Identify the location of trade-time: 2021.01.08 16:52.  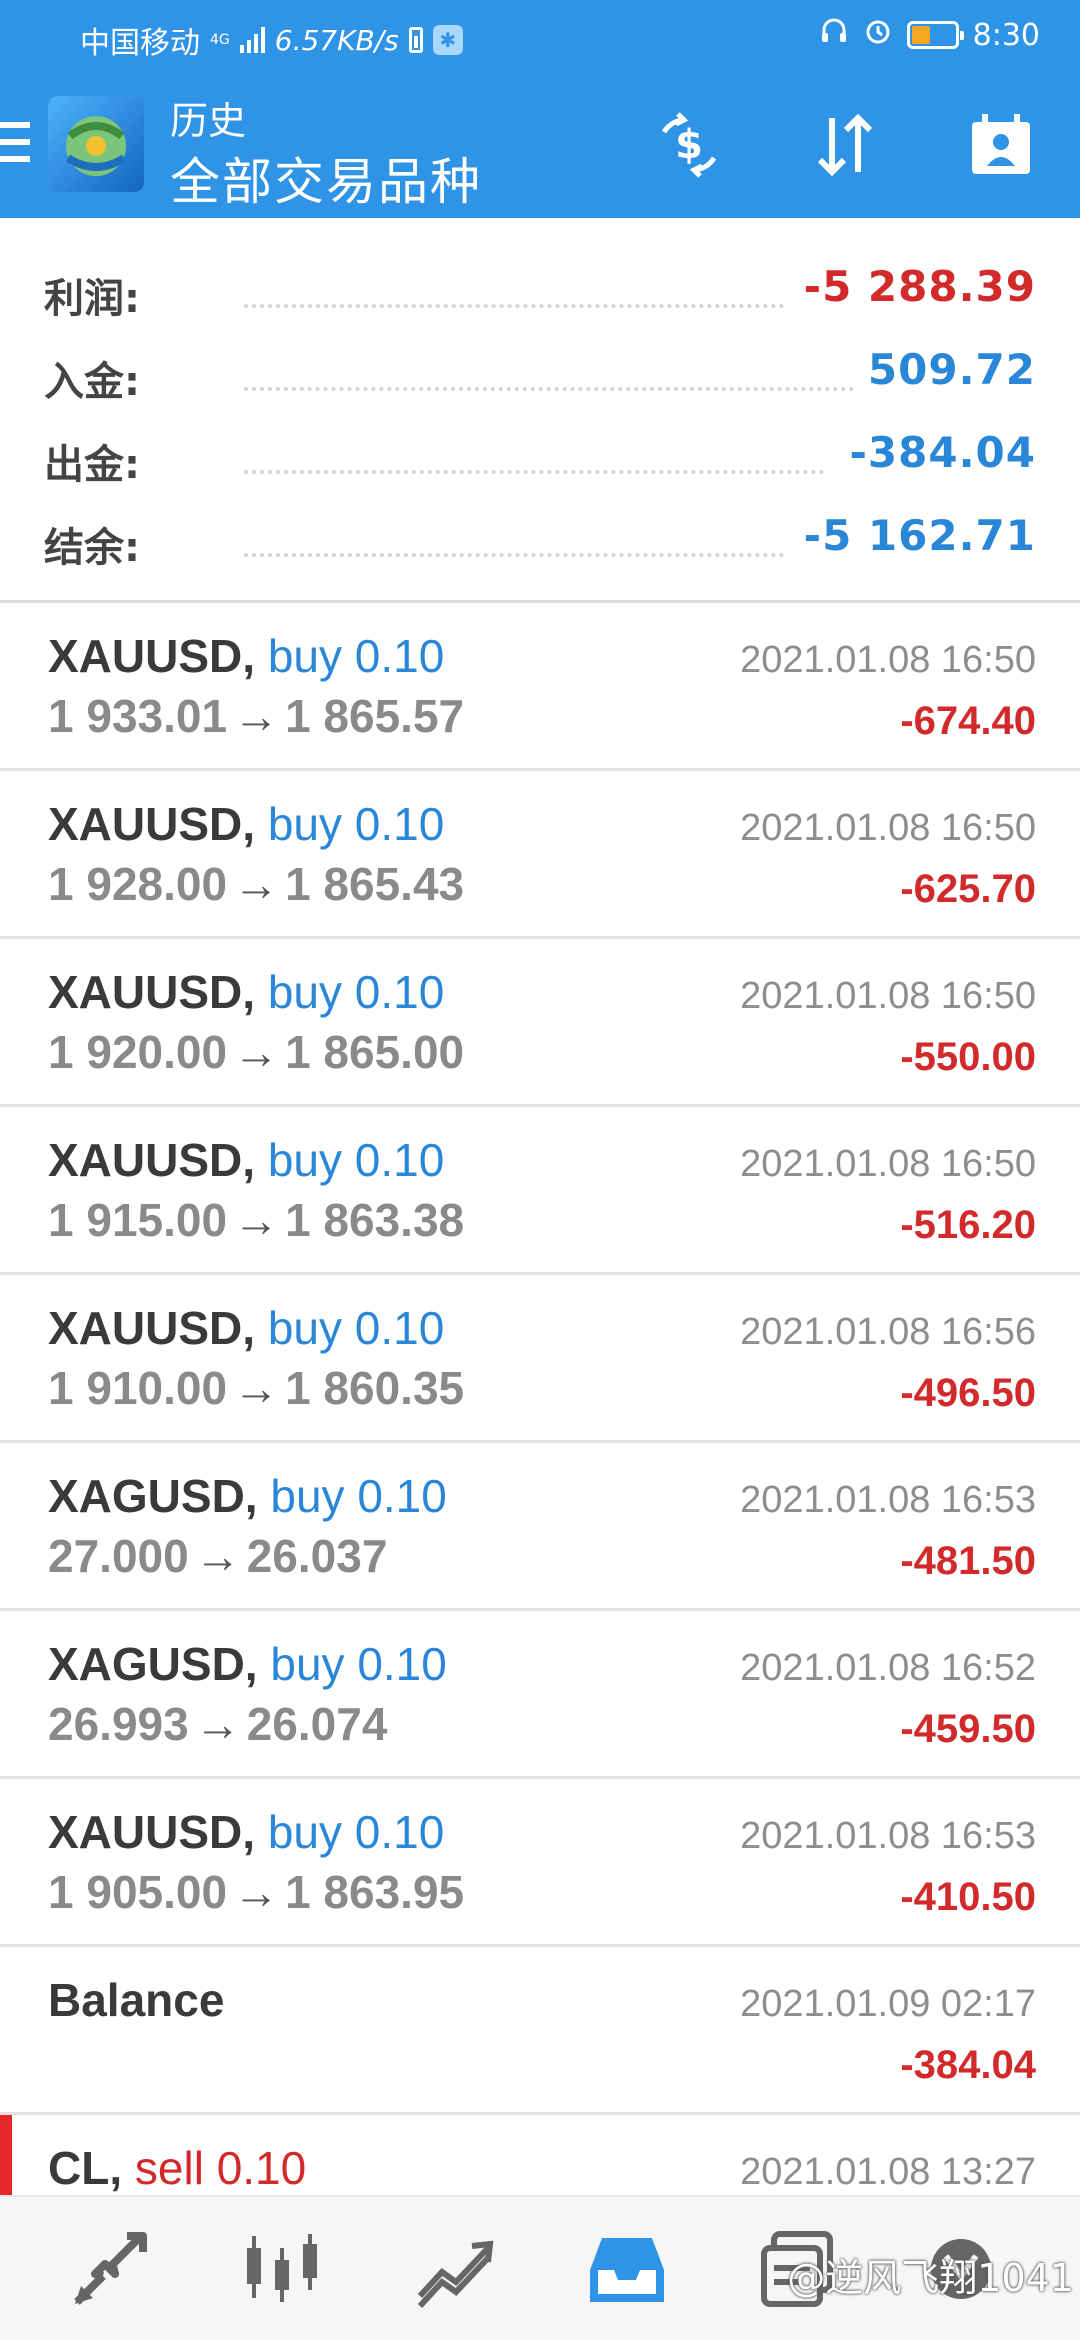
(888, 1668).